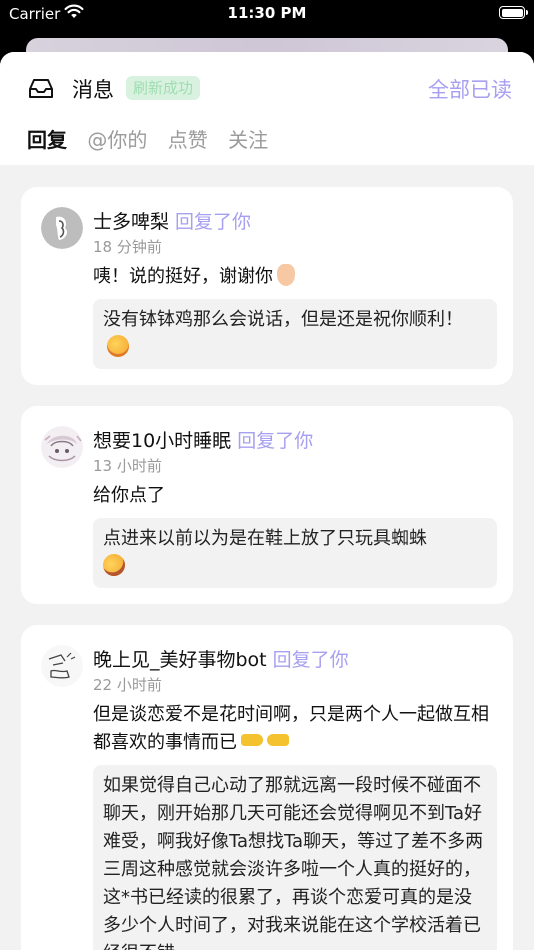 The height and width of the screenshot is (950, 534). I want to click on reply-header: 晚上见_美好事物bot 回复了你, so click(295, 658).